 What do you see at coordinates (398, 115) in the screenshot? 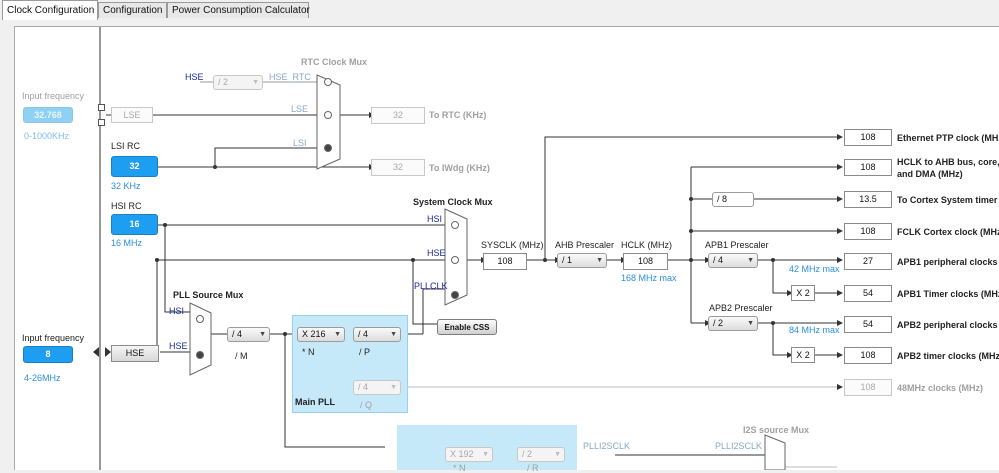
I see `rtc-output-value: 32` at bounding box center [398, 115].